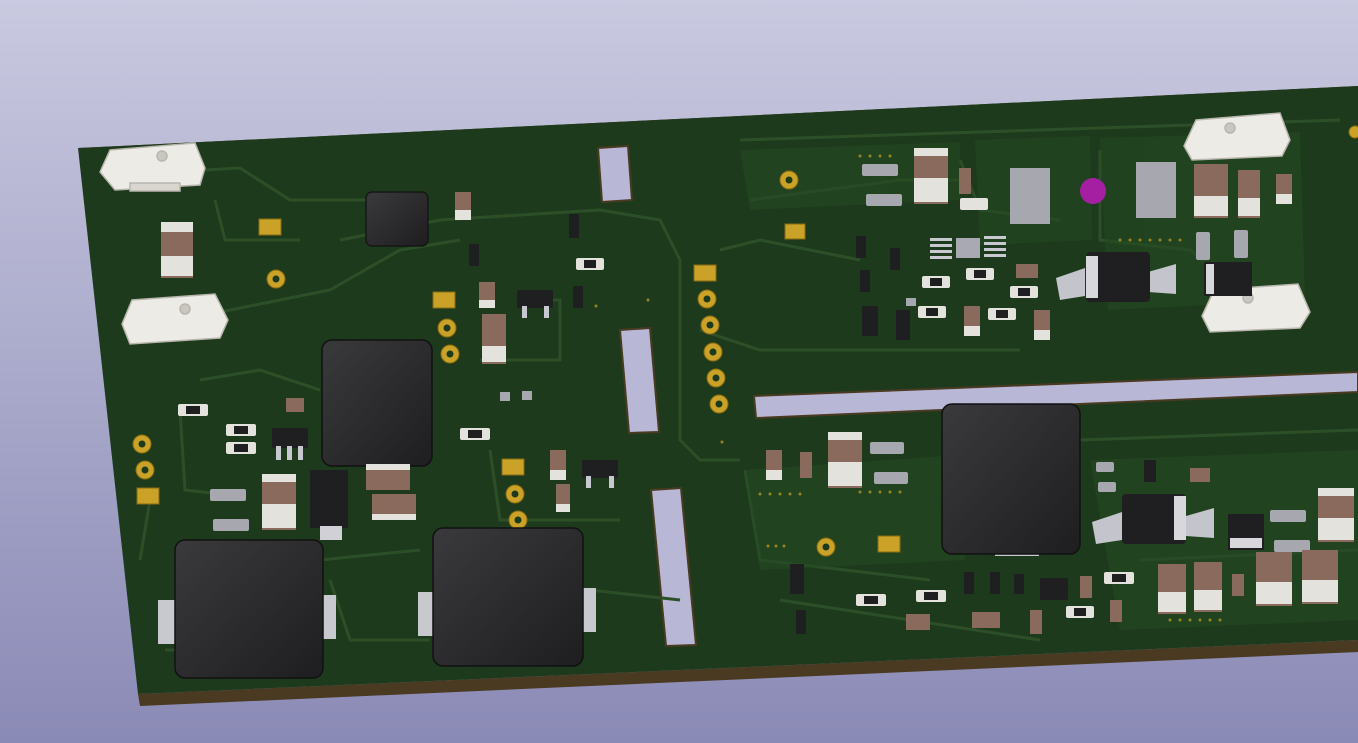 Image resolution: width=1358 pixels, height=743 pixels. What do you see at coordinates (270, 227) in the screenshot?
I see `pad-square` at bounding box center [270, 227].